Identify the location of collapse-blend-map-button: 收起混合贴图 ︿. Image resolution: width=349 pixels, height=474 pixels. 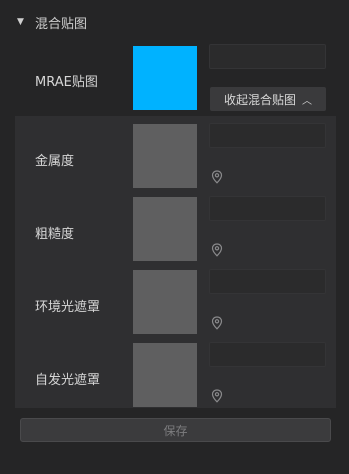
(268, 99).